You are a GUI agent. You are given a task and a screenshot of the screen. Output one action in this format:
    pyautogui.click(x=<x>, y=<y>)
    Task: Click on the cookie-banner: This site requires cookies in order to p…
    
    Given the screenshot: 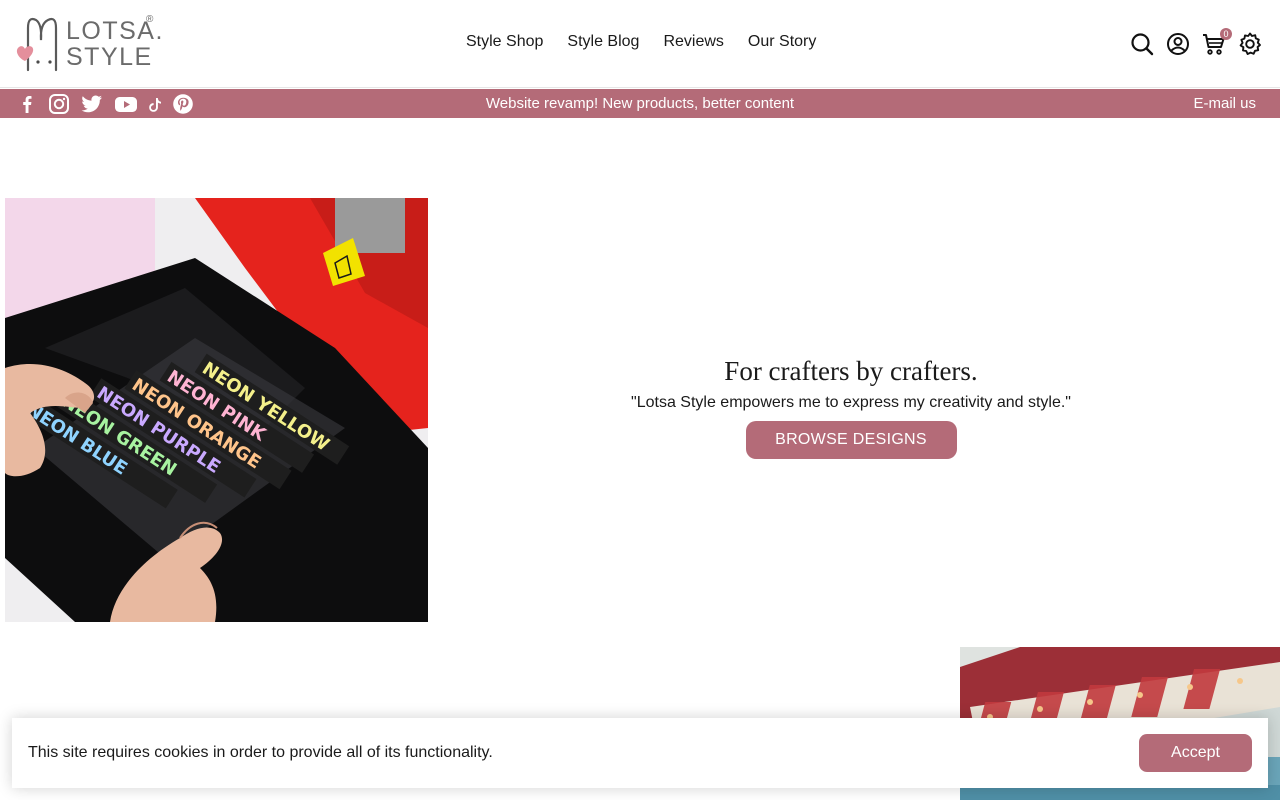 What is the action you would take?
    pyautogui.click(x=640, y=753)
    